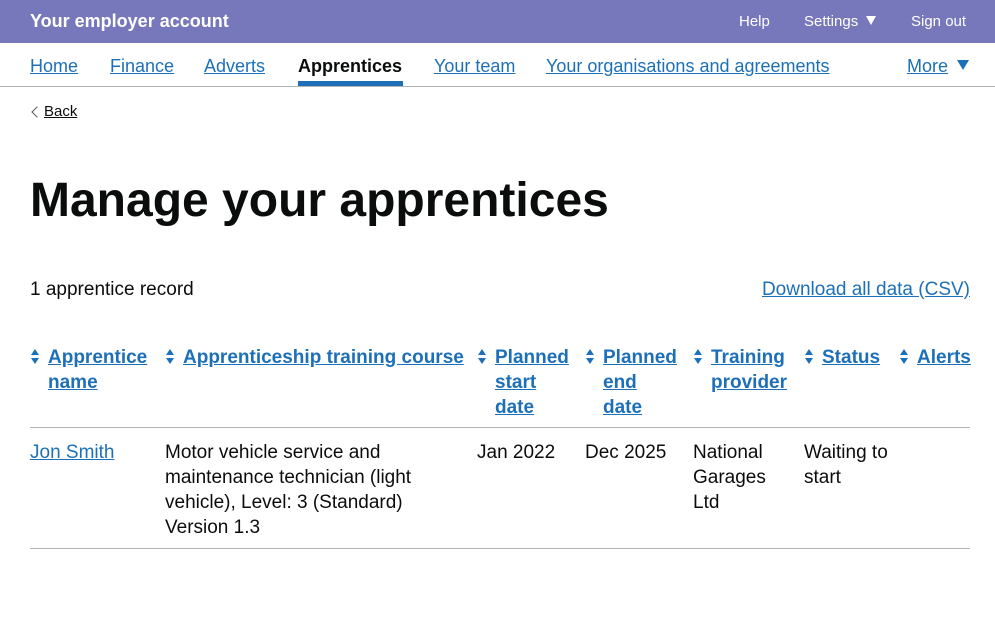 The height and width of the screenshot is (618, 995). What do you see at coordinates (754, 22) in the screenshot?
I see `help-link: Help` at bounding box center [754, 22].